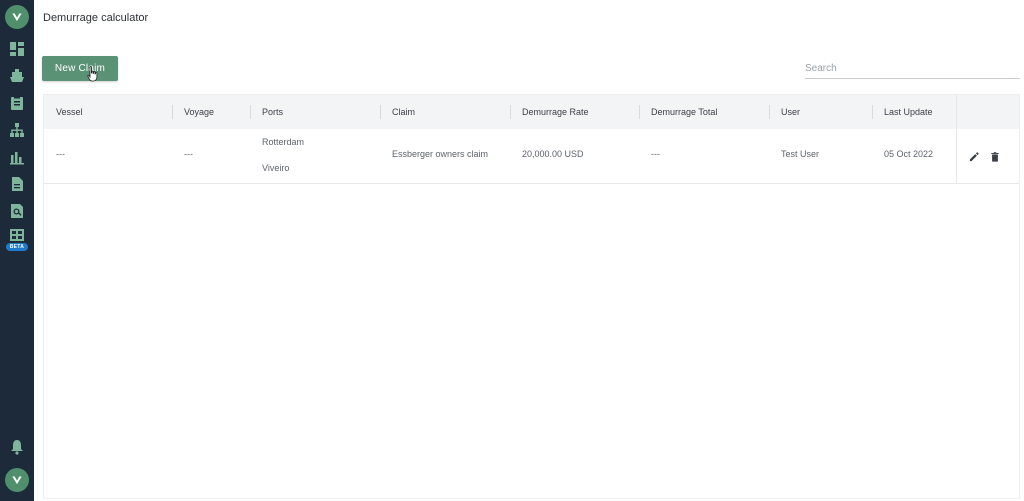 The width and height of the screenshot is (1024, 501). I want to click on column-header-last-update: Last Update, so click(914, 112).